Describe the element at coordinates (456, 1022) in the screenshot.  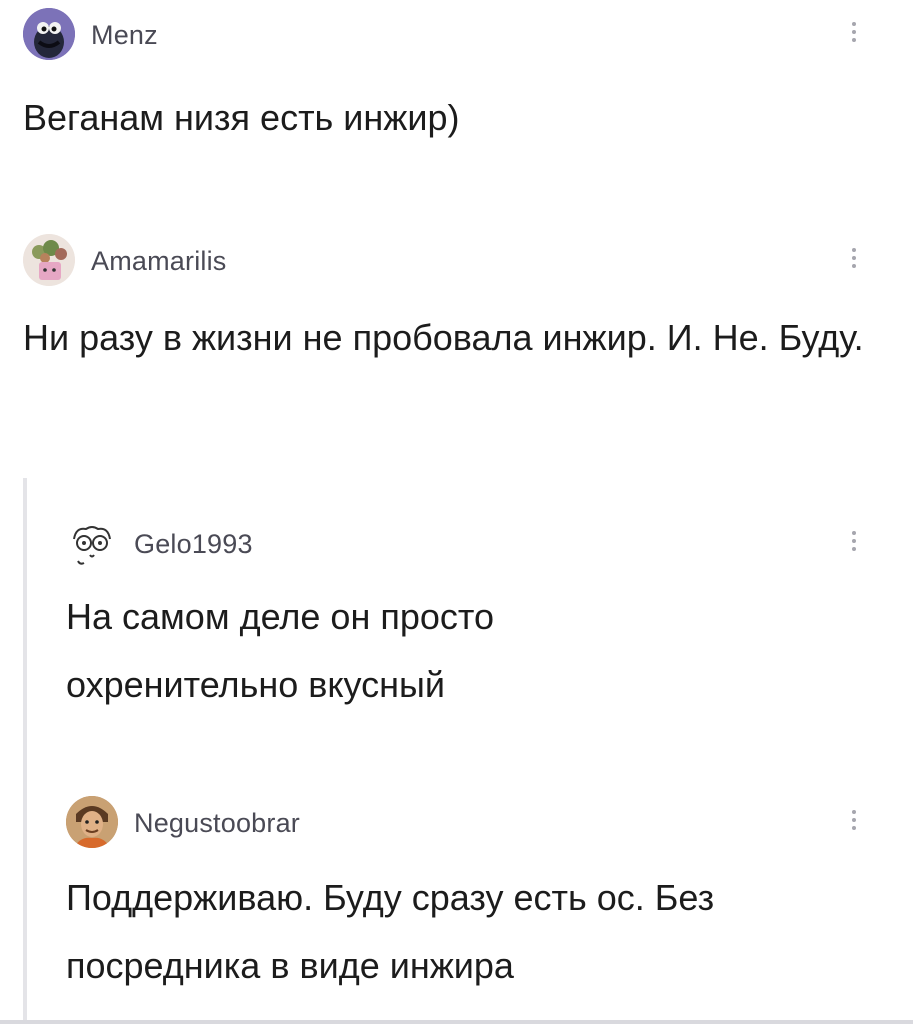
I see `bottom-divider` at that location.